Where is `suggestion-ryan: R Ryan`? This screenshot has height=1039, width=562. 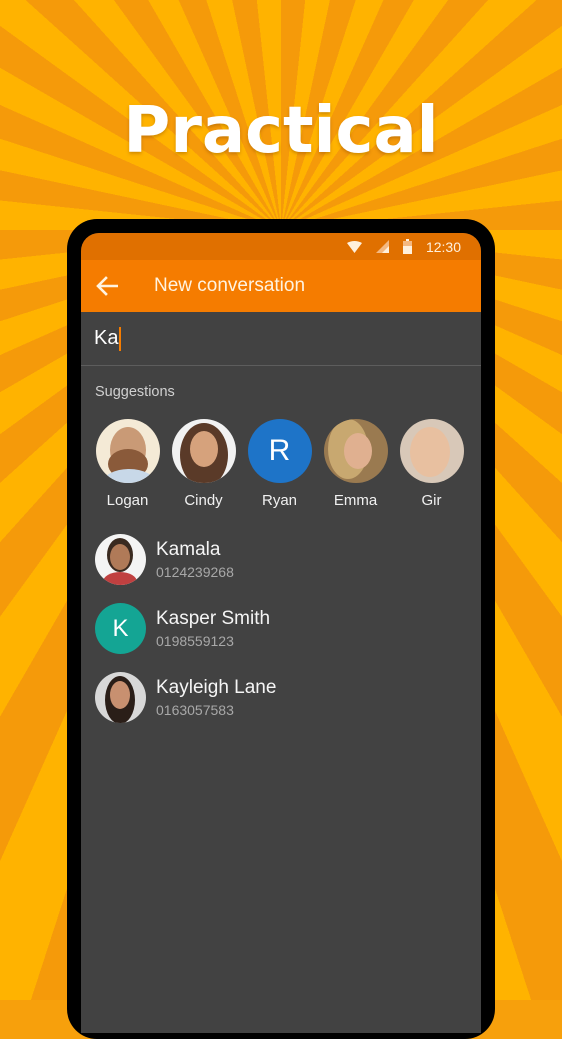
suggestion-ryan: R Ryan is located at coordinates (279, 464).